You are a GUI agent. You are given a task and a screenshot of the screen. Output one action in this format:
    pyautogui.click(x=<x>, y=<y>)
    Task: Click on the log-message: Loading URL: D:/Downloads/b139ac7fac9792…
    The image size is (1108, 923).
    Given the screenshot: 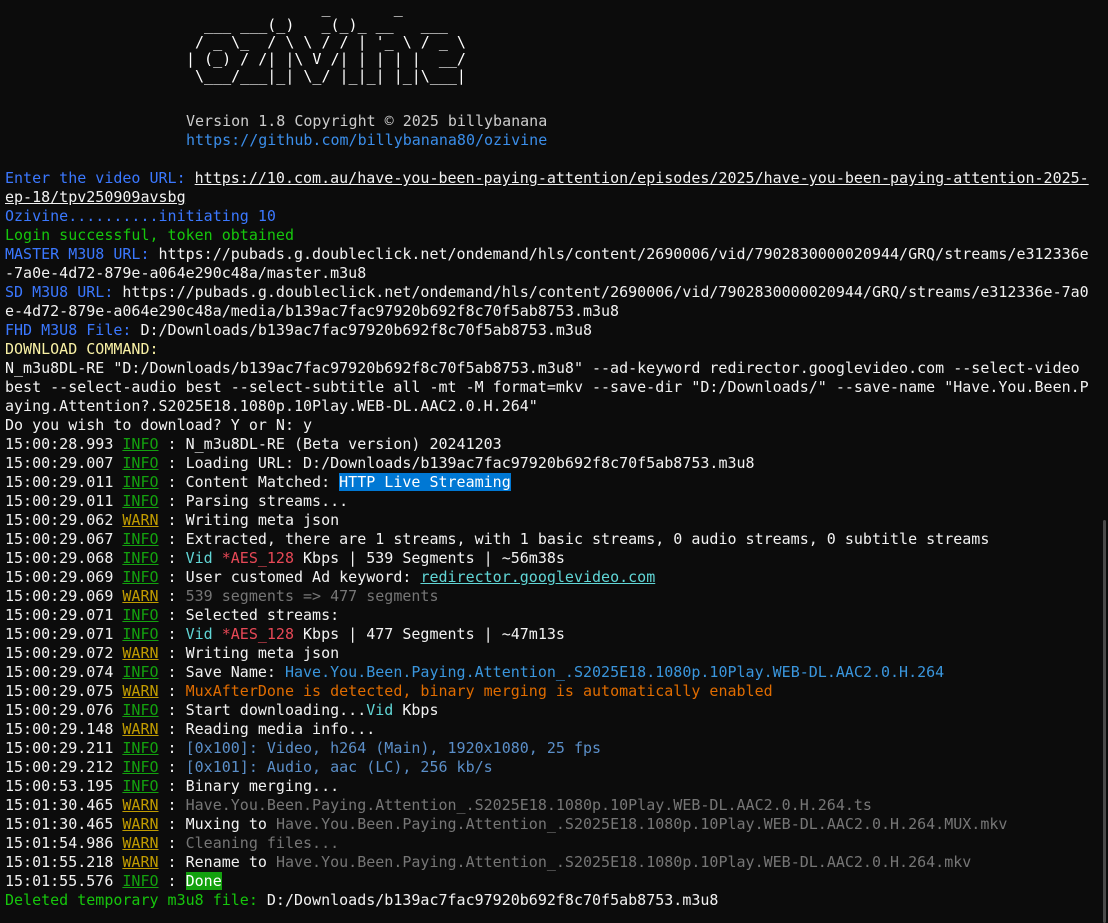 What is the action you would take?
    pyautogui.click(x=470, y=463)
    